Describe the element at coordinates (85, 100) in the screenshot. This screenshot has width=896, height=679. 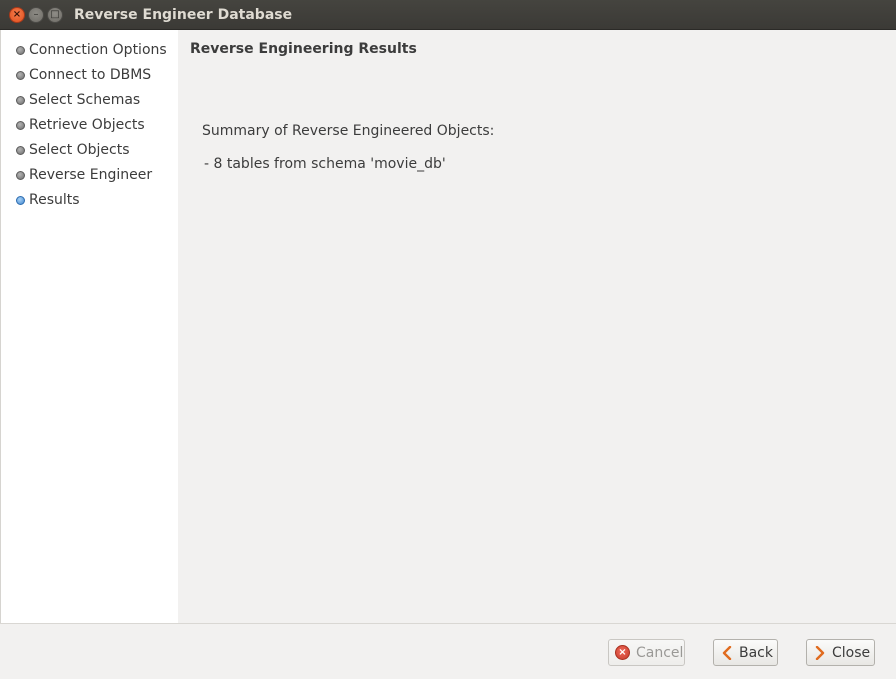
I see `step-label: Select Schemas` at that location.